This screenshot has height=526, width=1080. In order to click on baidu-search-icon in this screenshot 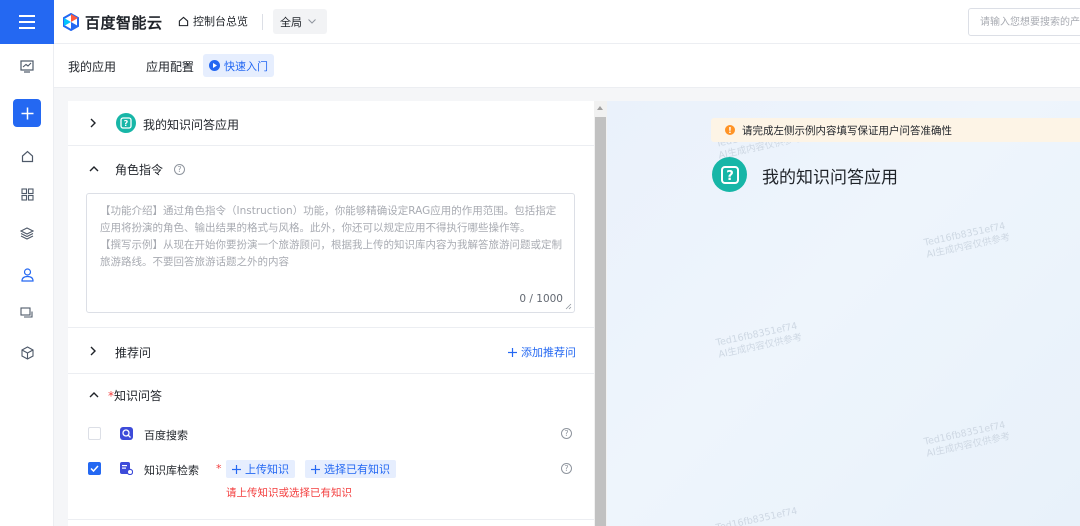, I will do `click(126, 433)`.